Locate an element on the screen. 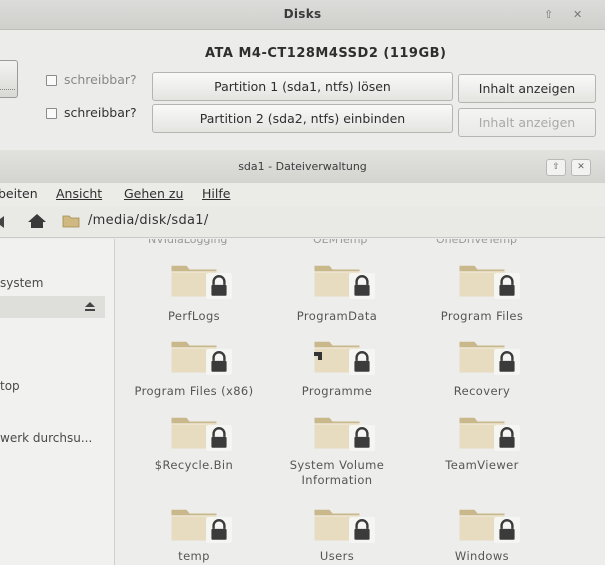 The image size is (605, 565). disks-titlebar: Disks ⇧ ✕ is located at coordinates (302, 15).